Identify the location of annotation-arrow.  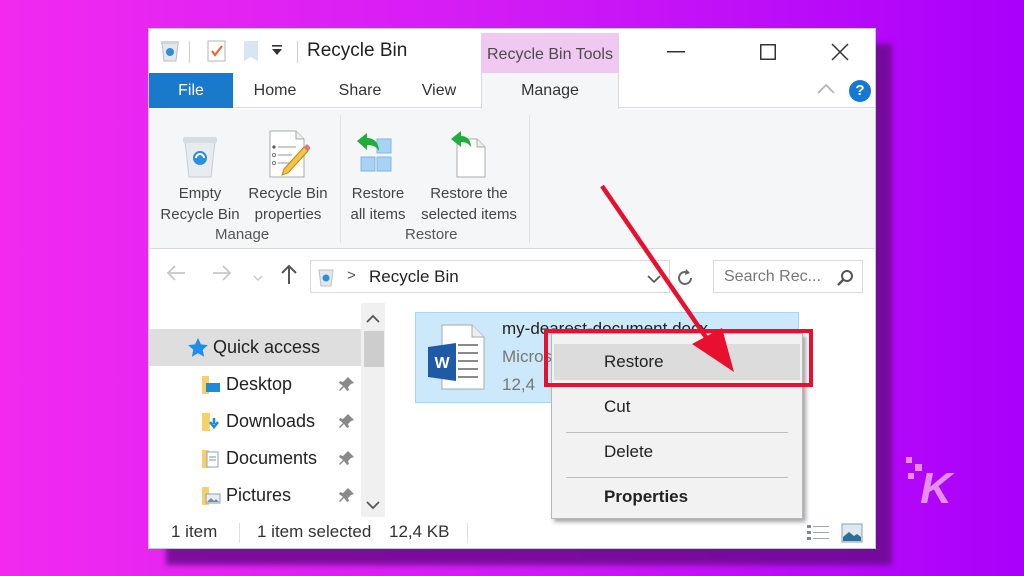
(667, 278).